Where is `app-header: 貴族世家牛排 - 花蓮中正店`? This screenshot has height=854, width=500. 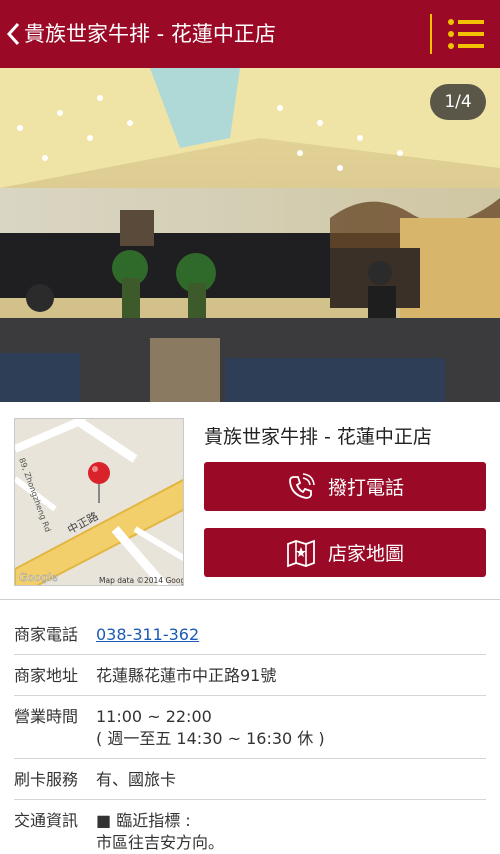
app-header: 貴族世家牛排 - 花蓮中正店 is located at coordinates (250, 34).